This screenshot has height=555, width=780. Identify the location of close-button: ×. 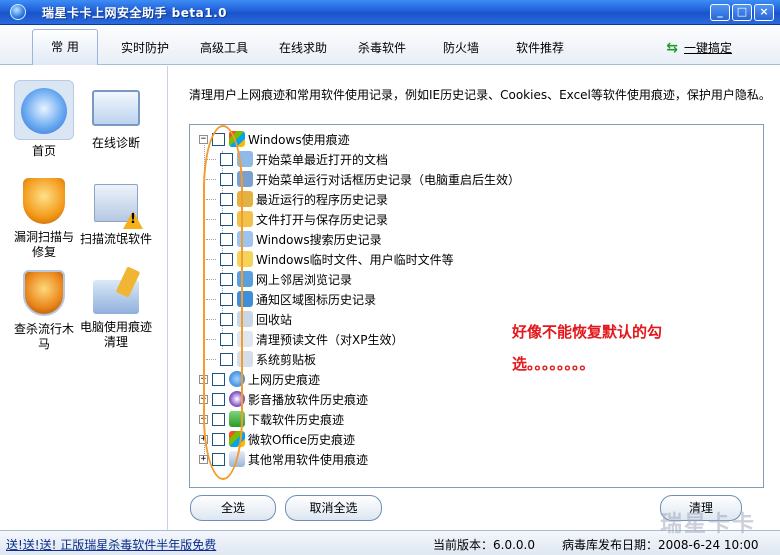
(764, 12).